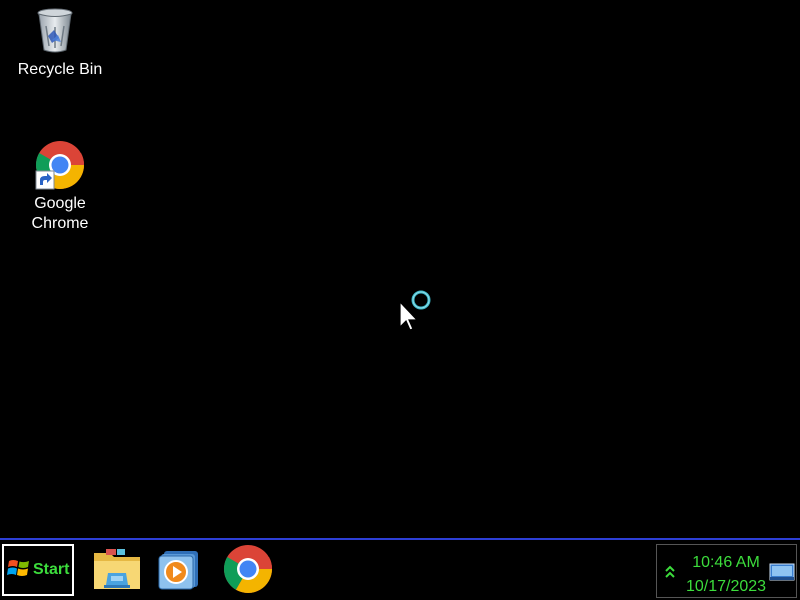 The width and height of the screenshot is (800, 600). Describe the element at coordinates (19, 570) in the screenshot. I see `windows-logo-icon` at that location.